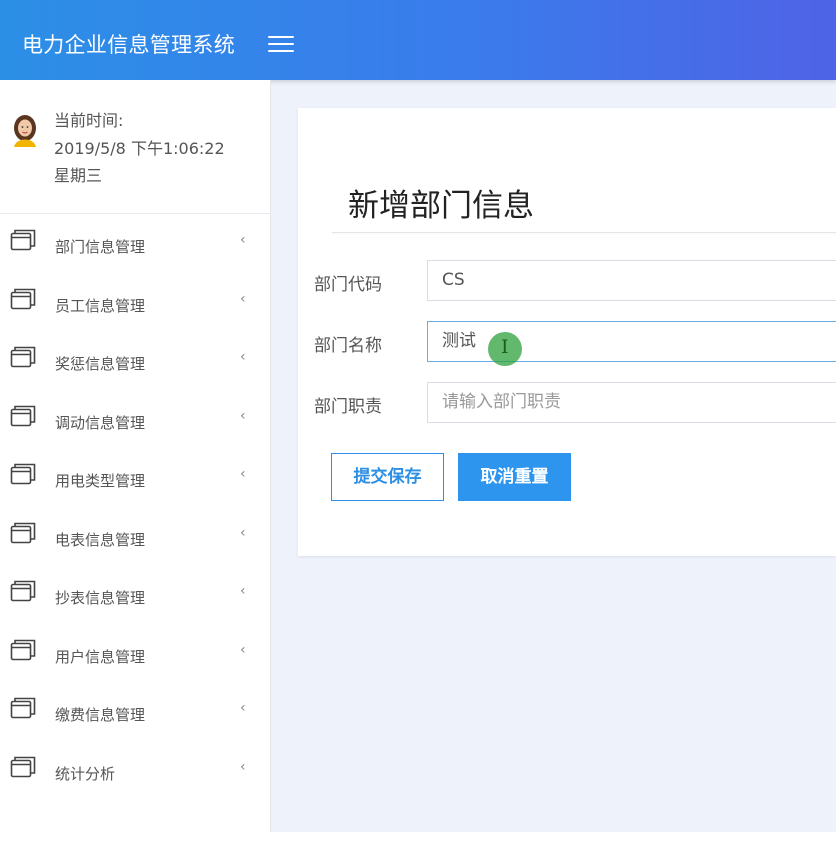 The height and width of the screenshot is (848, 836). What do you see at coordinates (348, 285) in the screenshot?
I see `dept-code-label: 部门代码` at bounding box center [348, 285].